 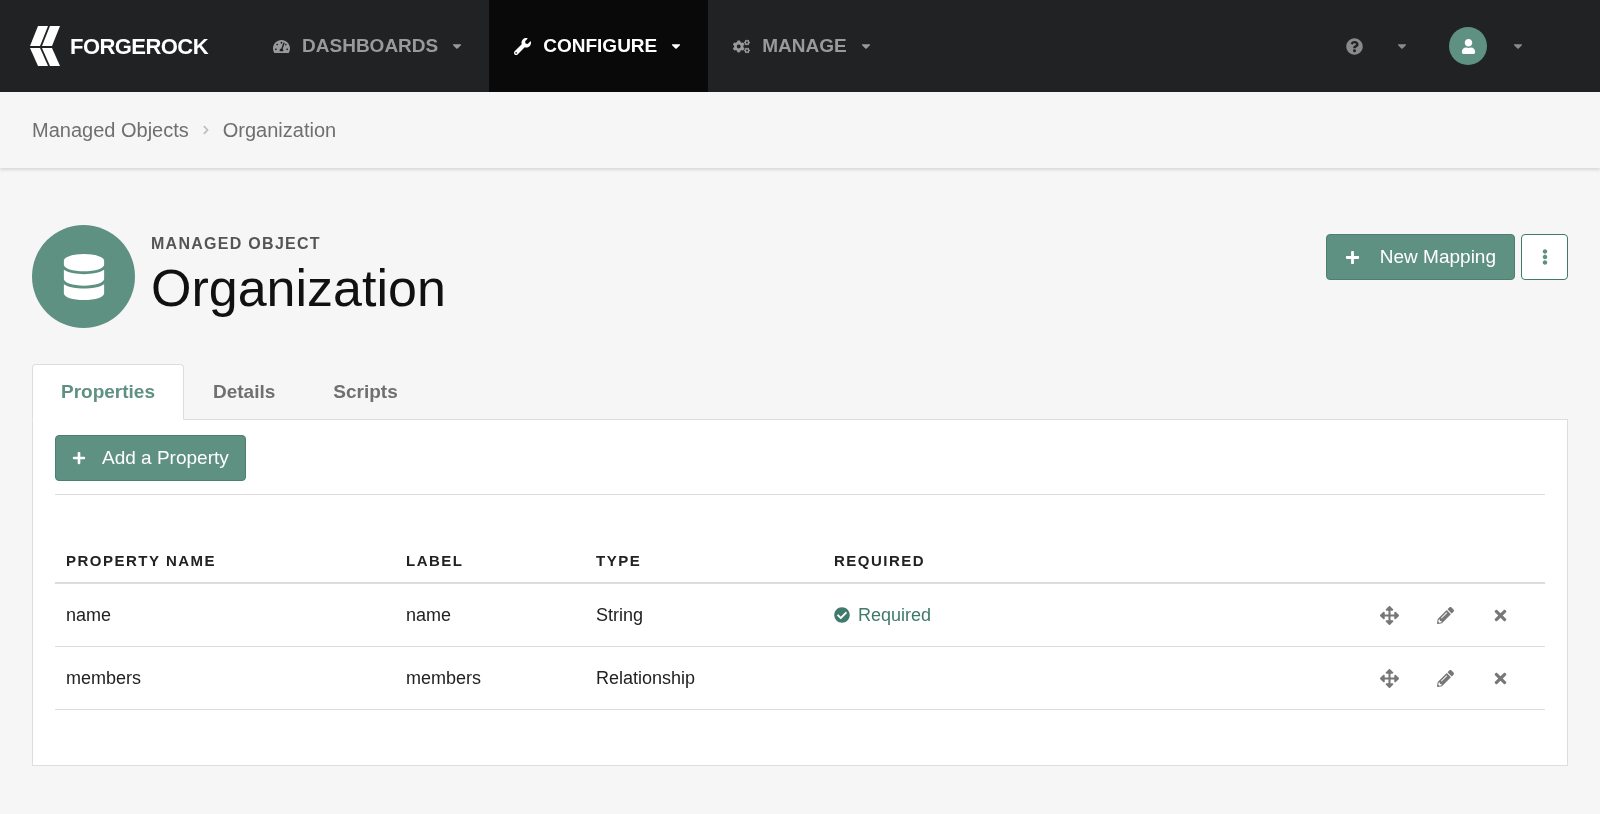 What do you see at coordinates (46, 46) in the screenshot?
I see `logo-icon` at bounding box center [46, 46].